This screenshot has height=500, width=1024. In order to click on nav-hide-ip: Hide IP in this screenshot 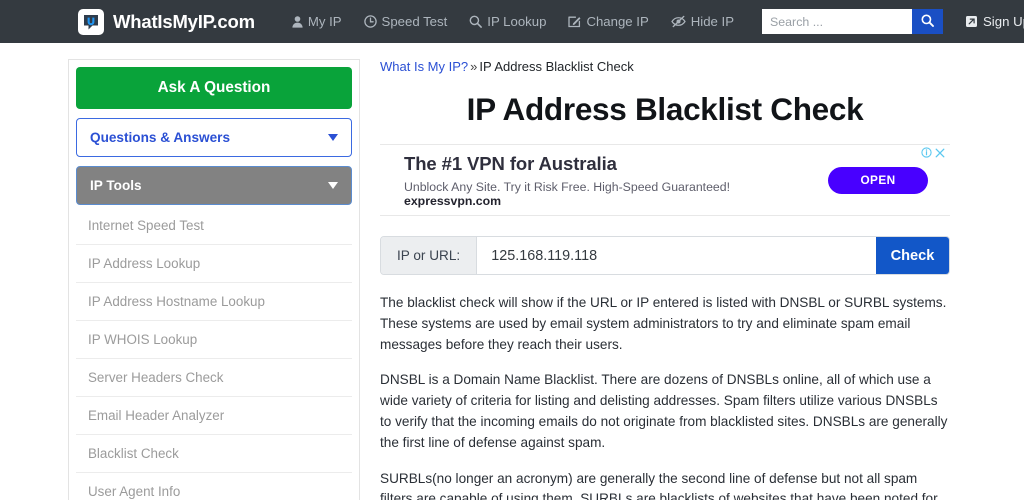, I will do `click(702, 21)`.